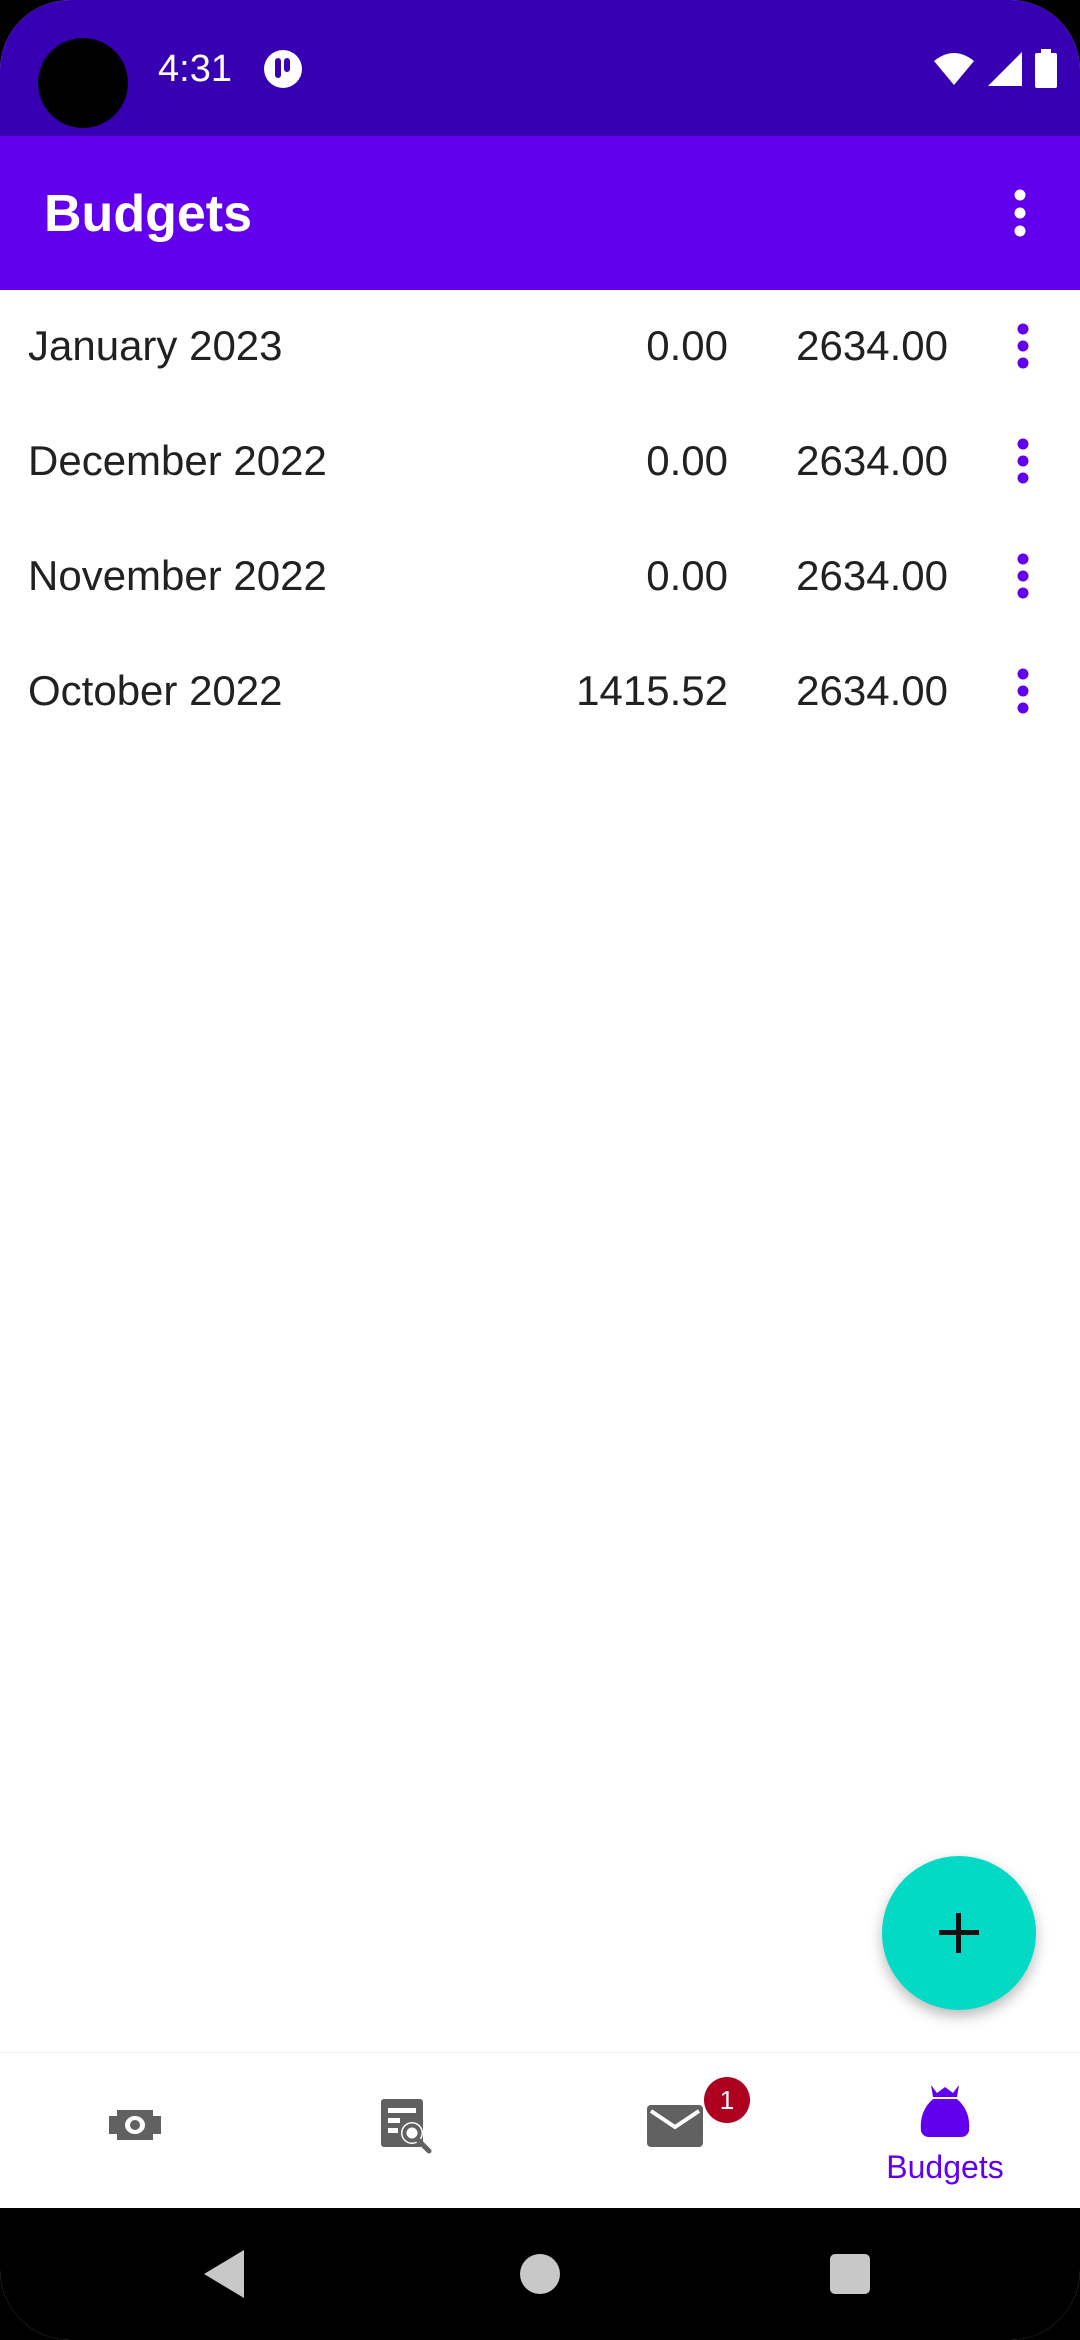 Image resolution: width=1080 pixels, height=2340 pixels. Describe the element at coordinates (177, 460) in the screenshot. I see `budget-month: December 2022` at that location.